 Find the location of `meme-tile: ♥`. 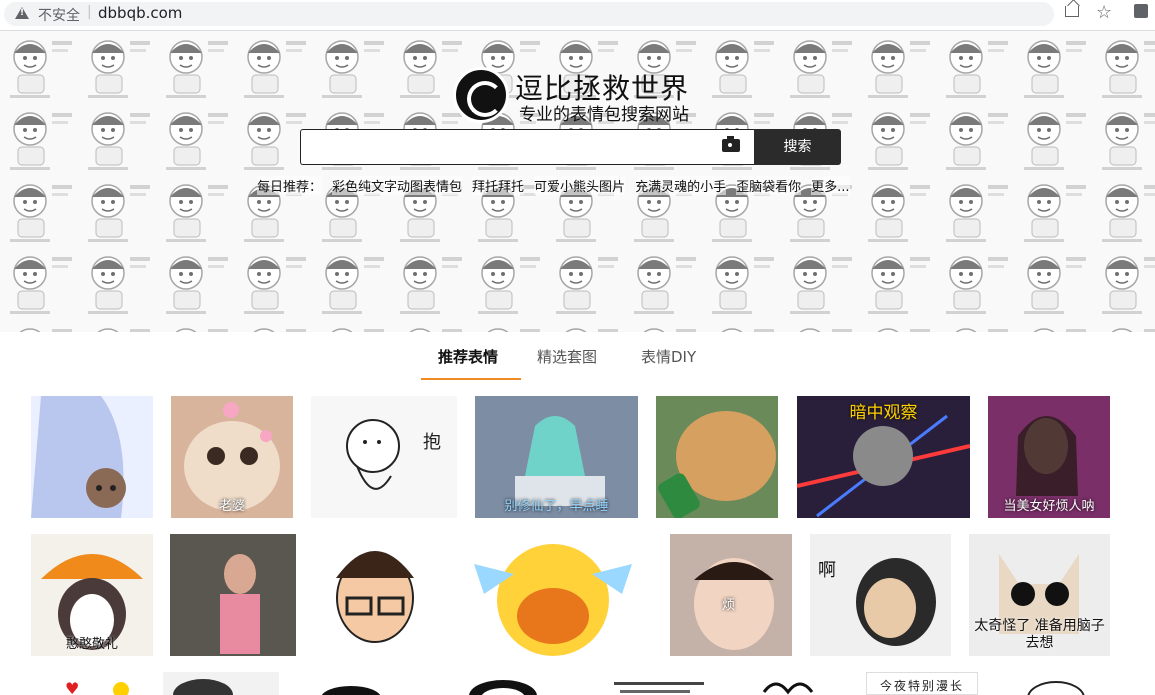

meme-tile: ♥ is located at coordinates (92, 683).